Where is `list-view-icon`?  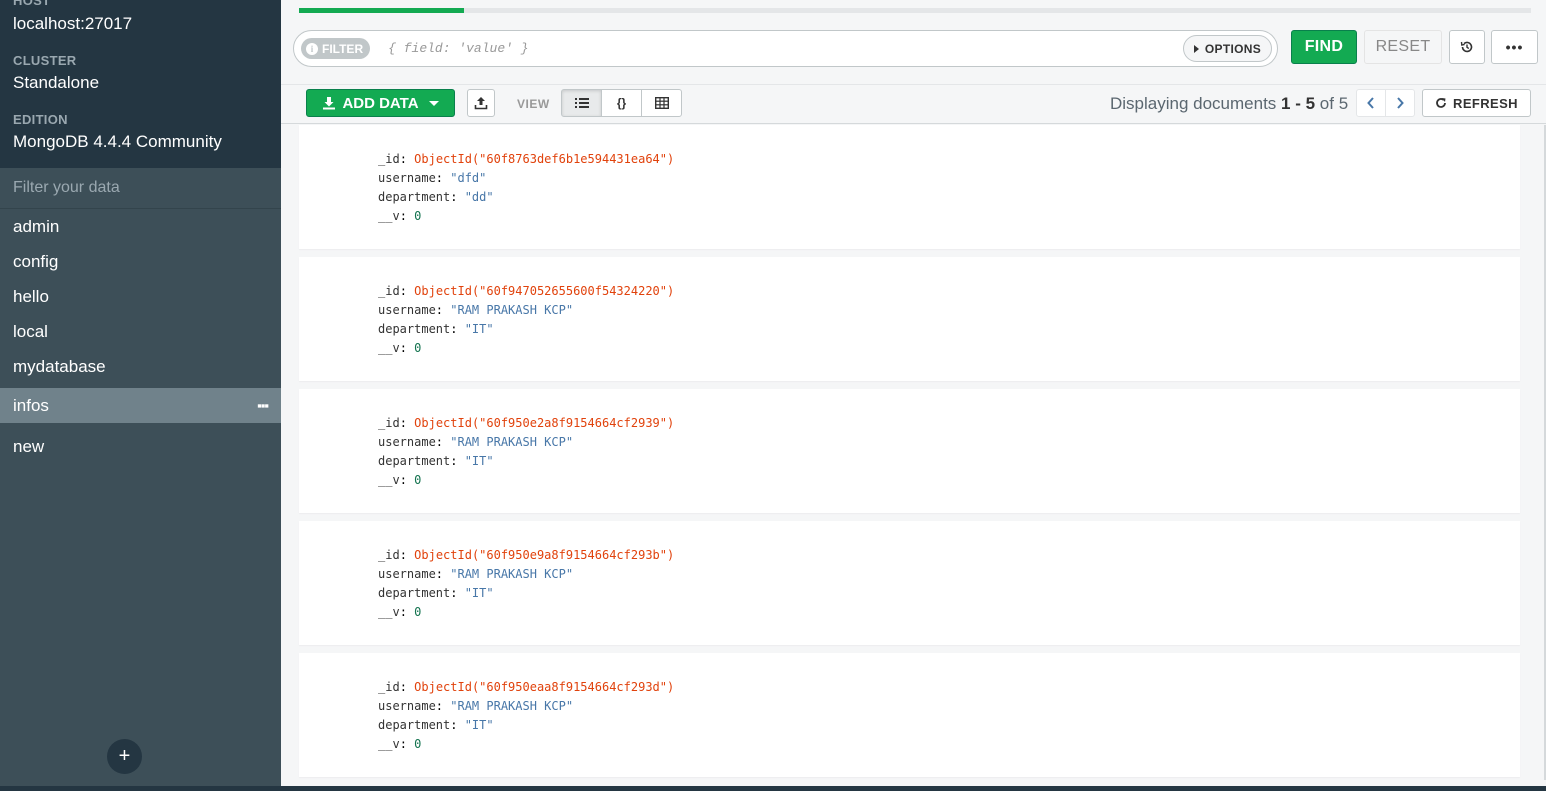 list-view-icon is located at coordinates (581, 103).